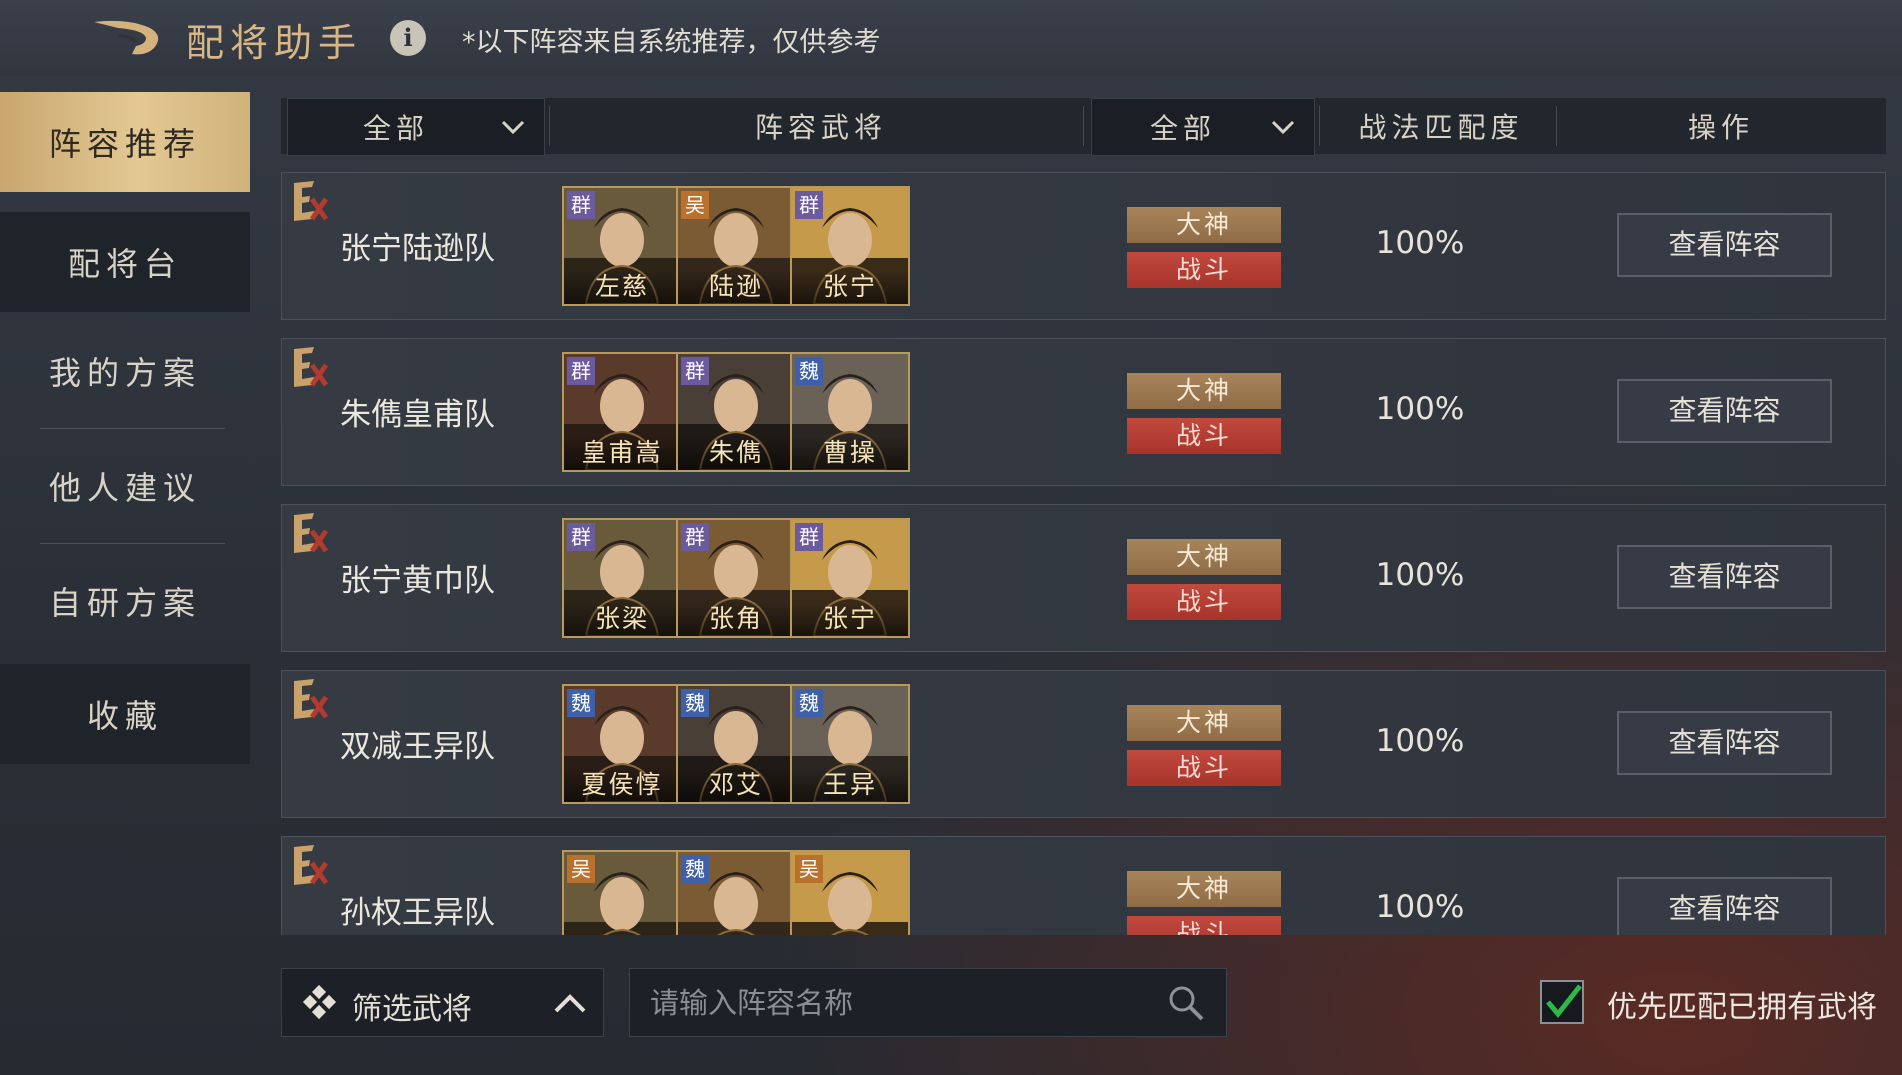  I want to click on general-name: 夏侯惇, so click(622, 785).